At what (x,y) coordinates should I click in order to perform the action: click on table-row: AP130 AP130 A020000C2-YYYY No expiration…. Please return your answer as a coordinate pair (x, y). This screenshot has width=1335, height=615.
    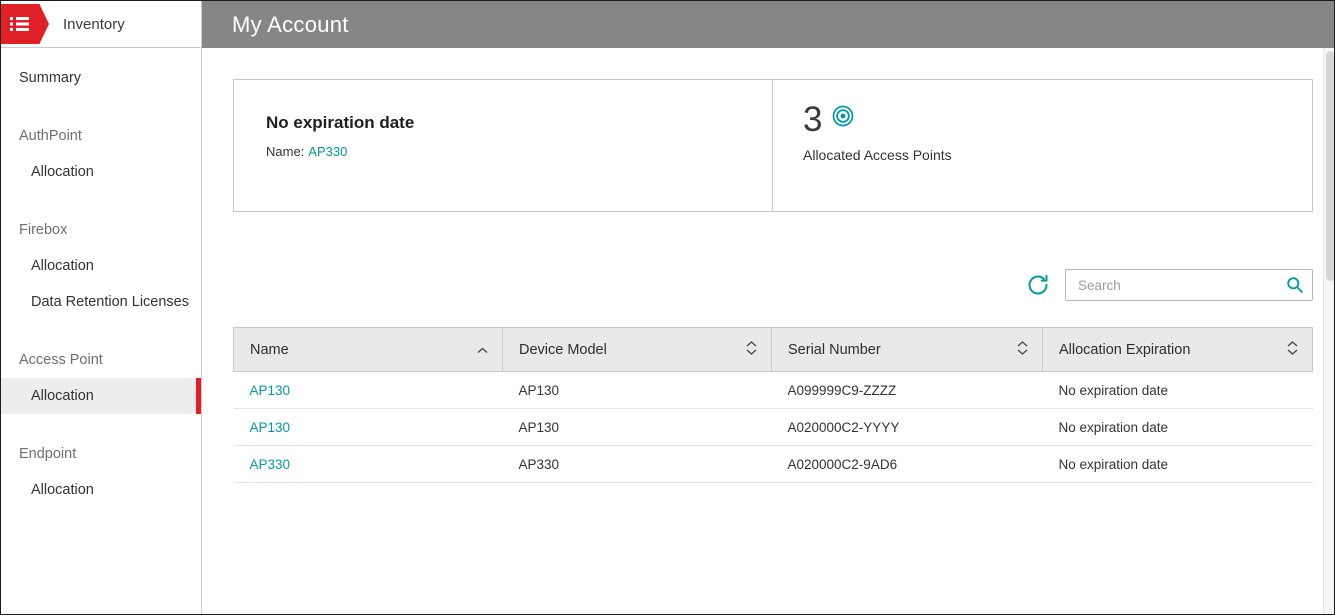
    Looking at the image, I should click on (773, 427).